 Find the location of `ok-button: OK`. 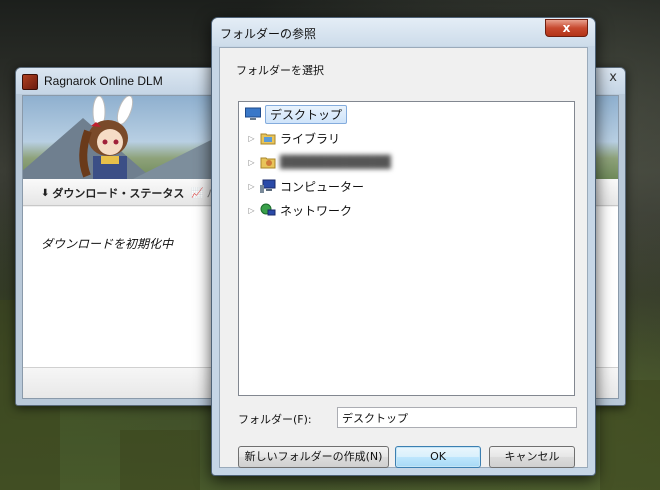

ok-button: OK is located at coordinates (438, 457).